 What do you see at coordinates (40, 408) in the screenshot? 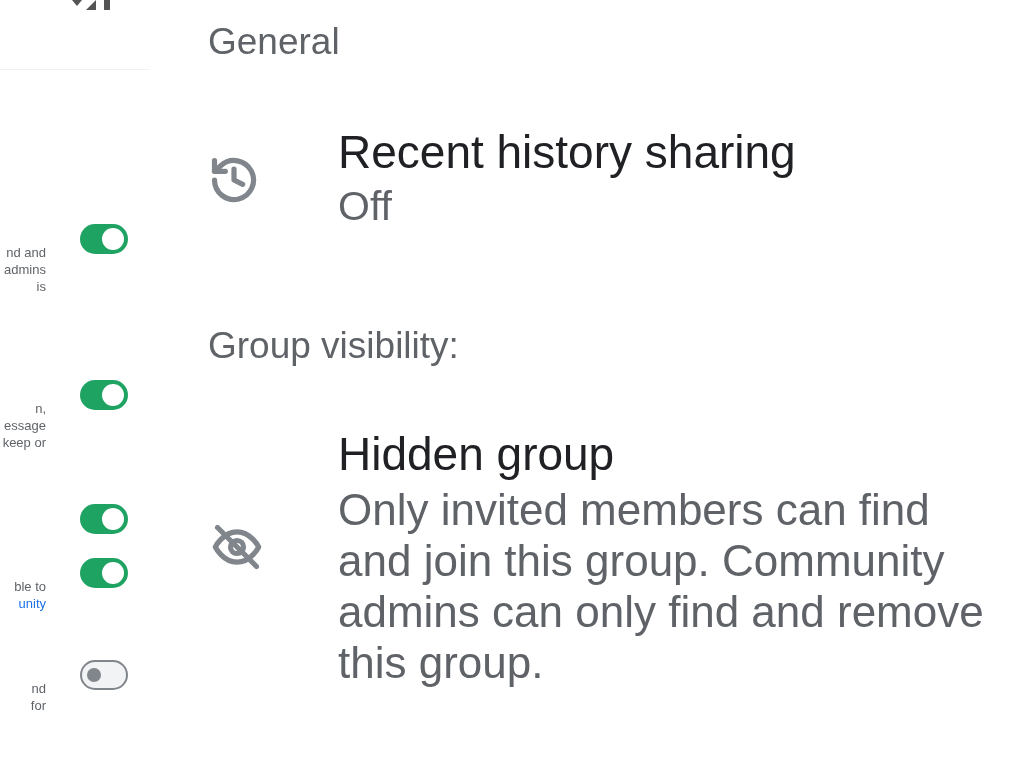
I see `description-text: n,` at bounding box center [40, 408].